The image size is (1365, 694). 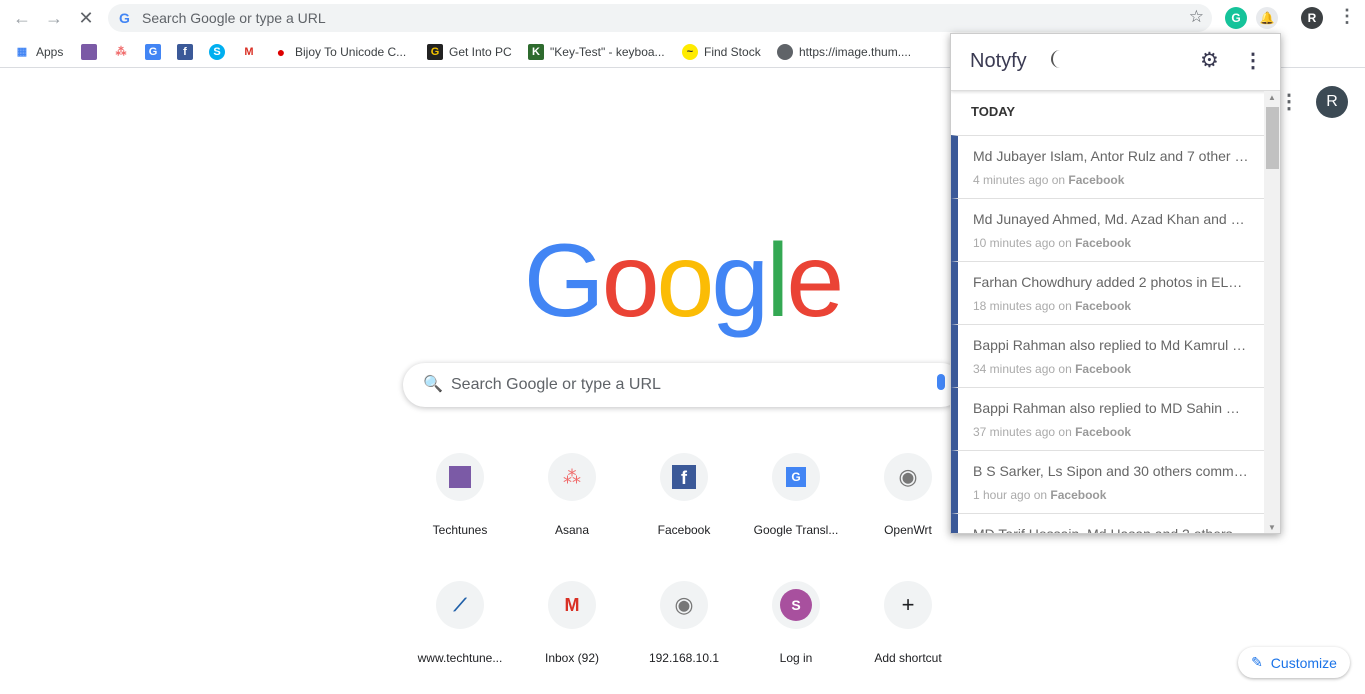 I want to click on scrollbar-thumb, so click(x=1272, y=138).